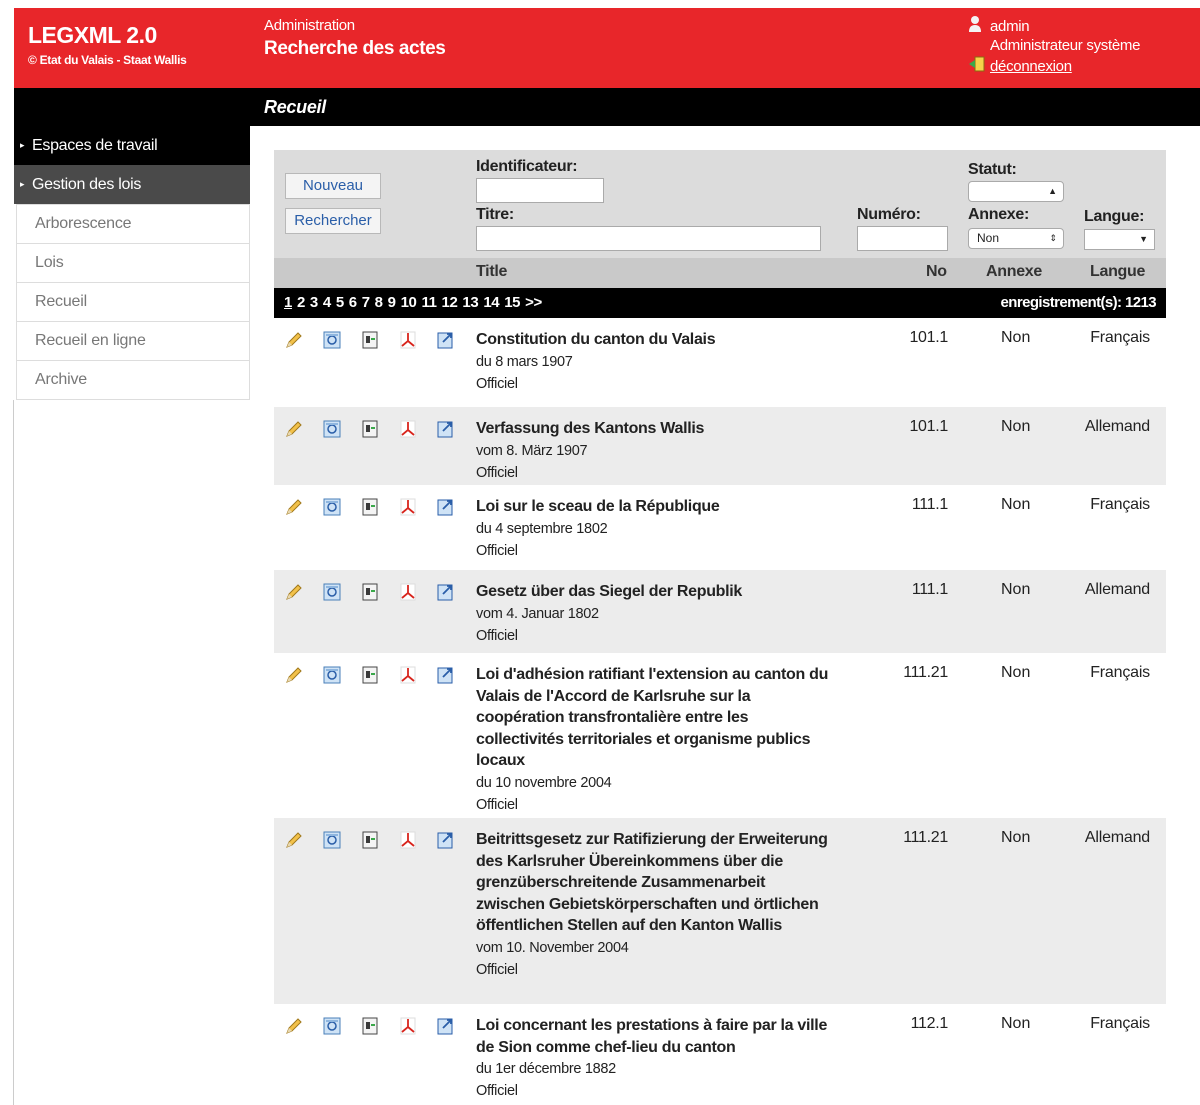  Describe the element at coordinates (450, 302) in the screenshot. I see `page-link: 12` at that location.